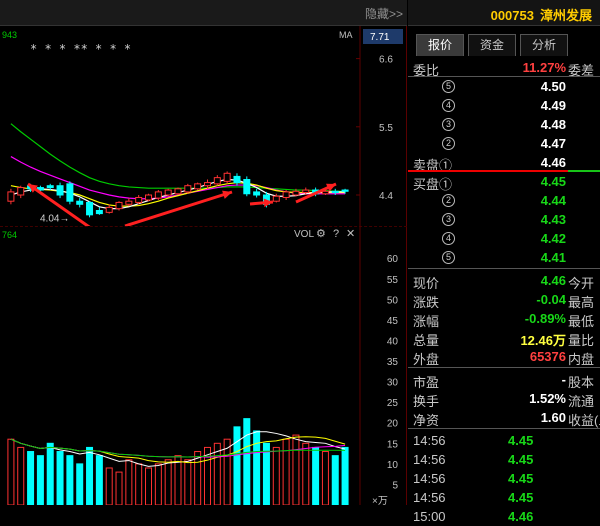 Image resolution: width=600 pixels, height=526 pixels. What do you see at coordinates (504, 319) in the screenshot?
I see `stat-row: 涨幅 -0.89% 最低` at bounding box center [504, 319].